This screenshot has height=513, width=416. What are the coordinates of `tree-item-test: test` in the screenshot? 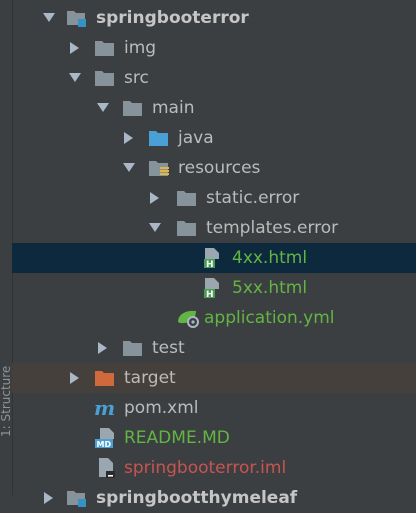 It's located at (214, 348).